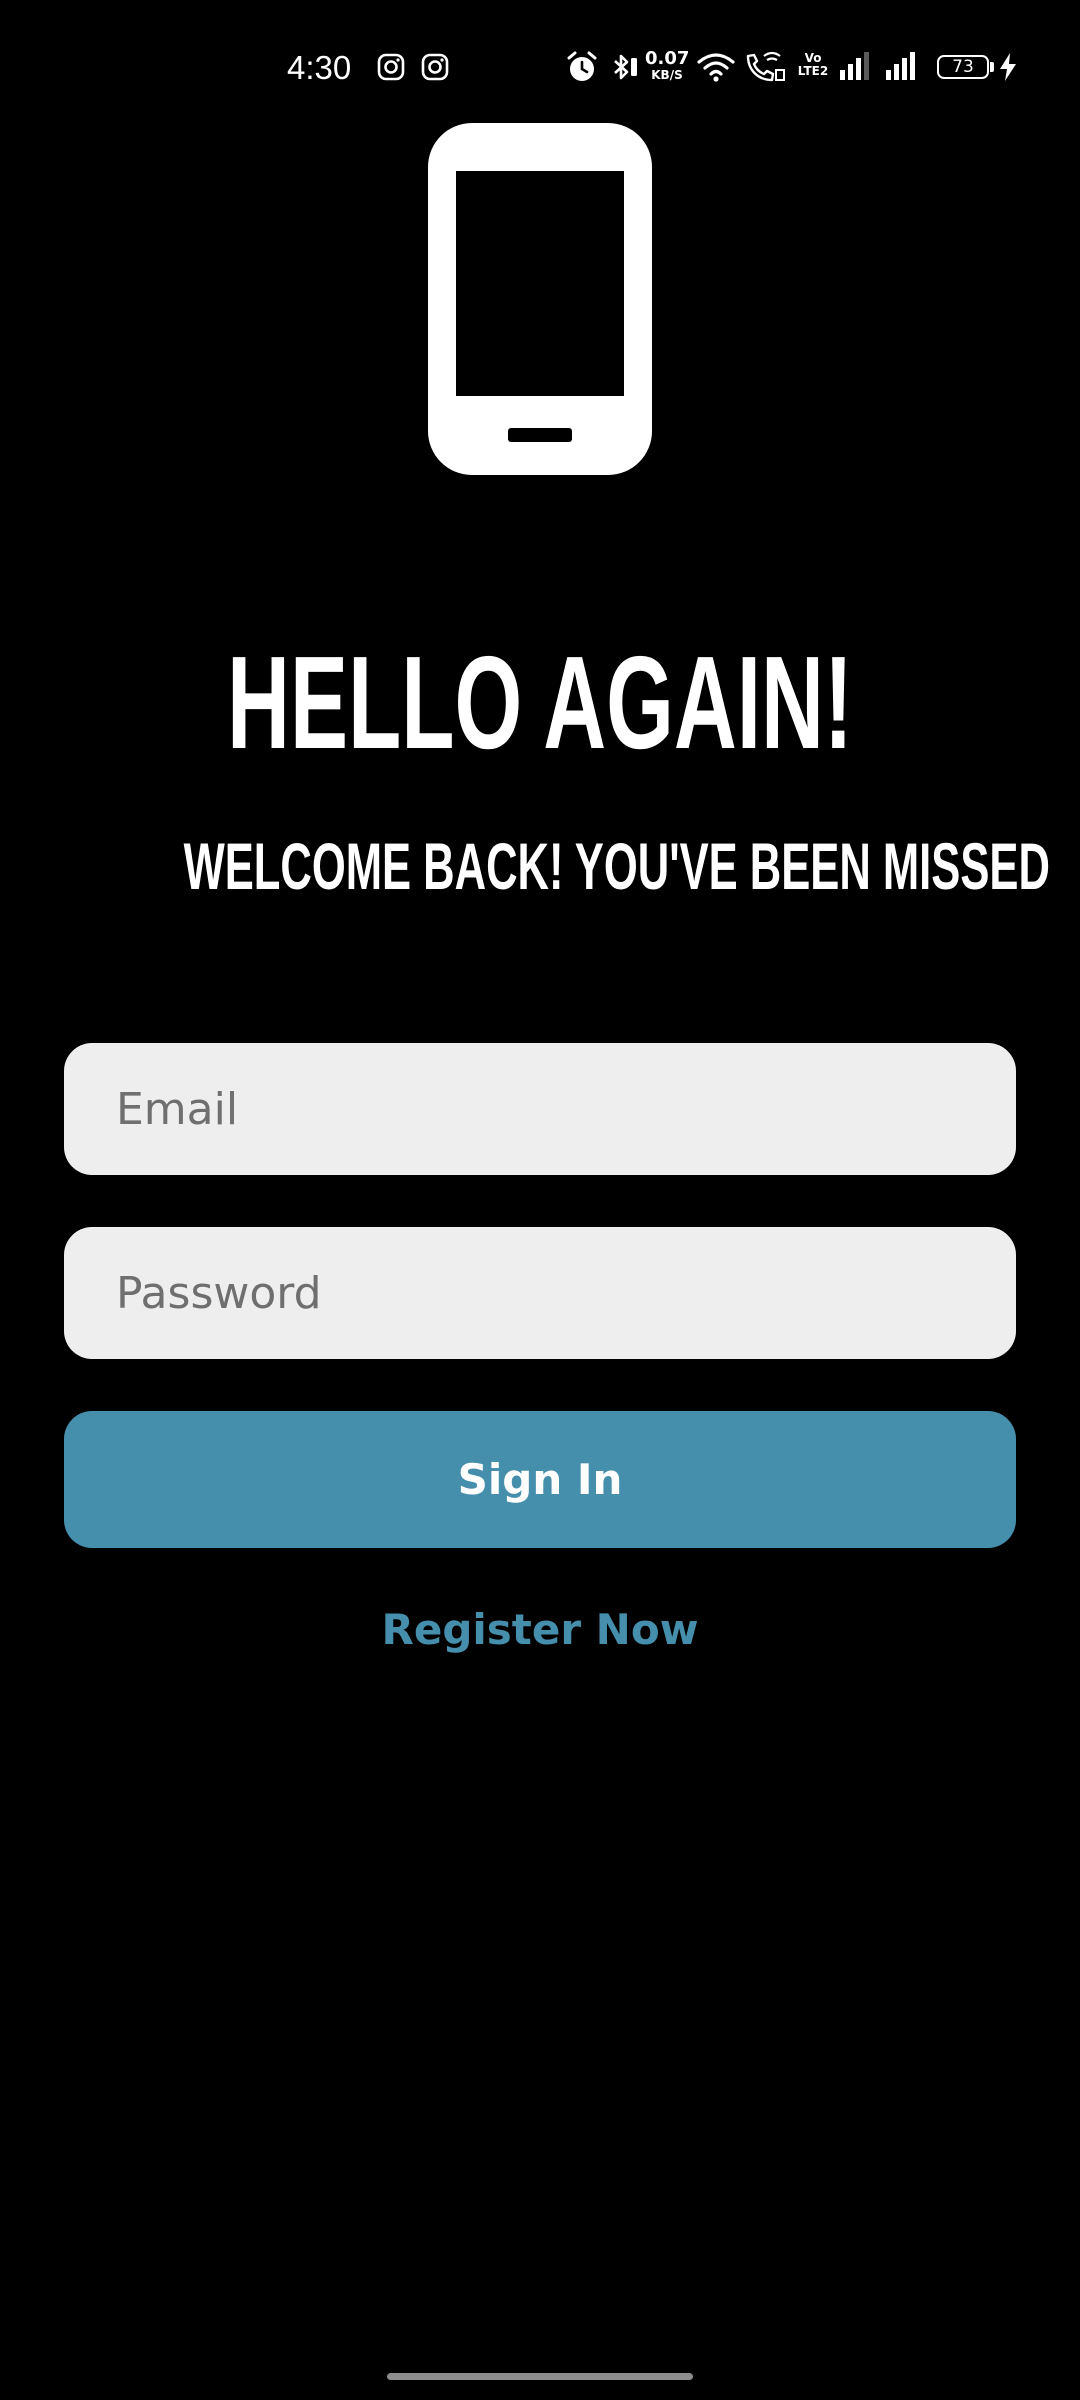 This screenshot has width=1080, height=2400. What do you see at coordinates (813, 71) in the screenshot?
I see `volte-bottom-label: LTE2` at bounding box center [813, 71].